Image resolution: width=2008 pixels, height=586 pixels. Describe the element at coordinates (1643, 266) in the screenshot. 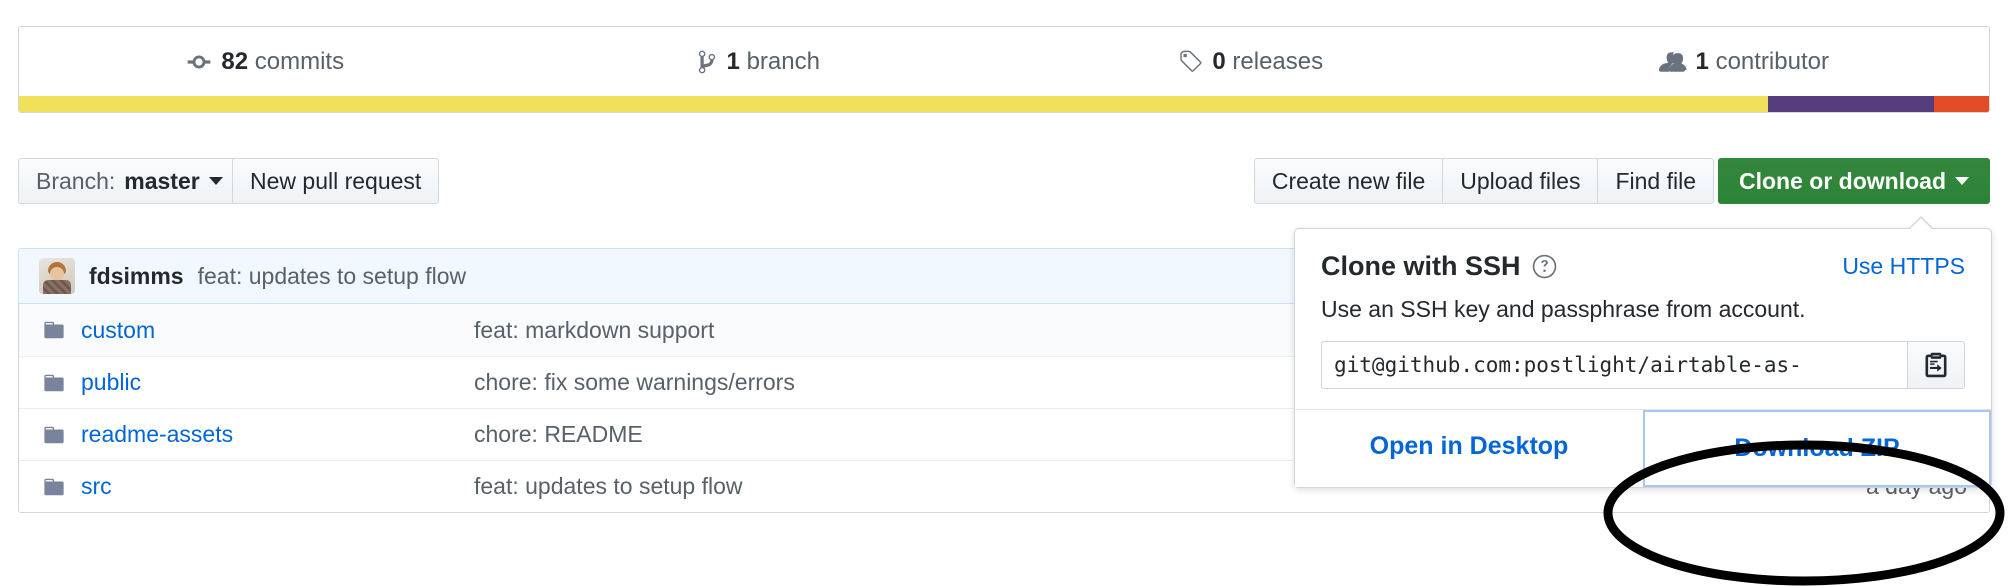

I see `clone-popup-header: Clone with SSH Use HTTPS` at that location.